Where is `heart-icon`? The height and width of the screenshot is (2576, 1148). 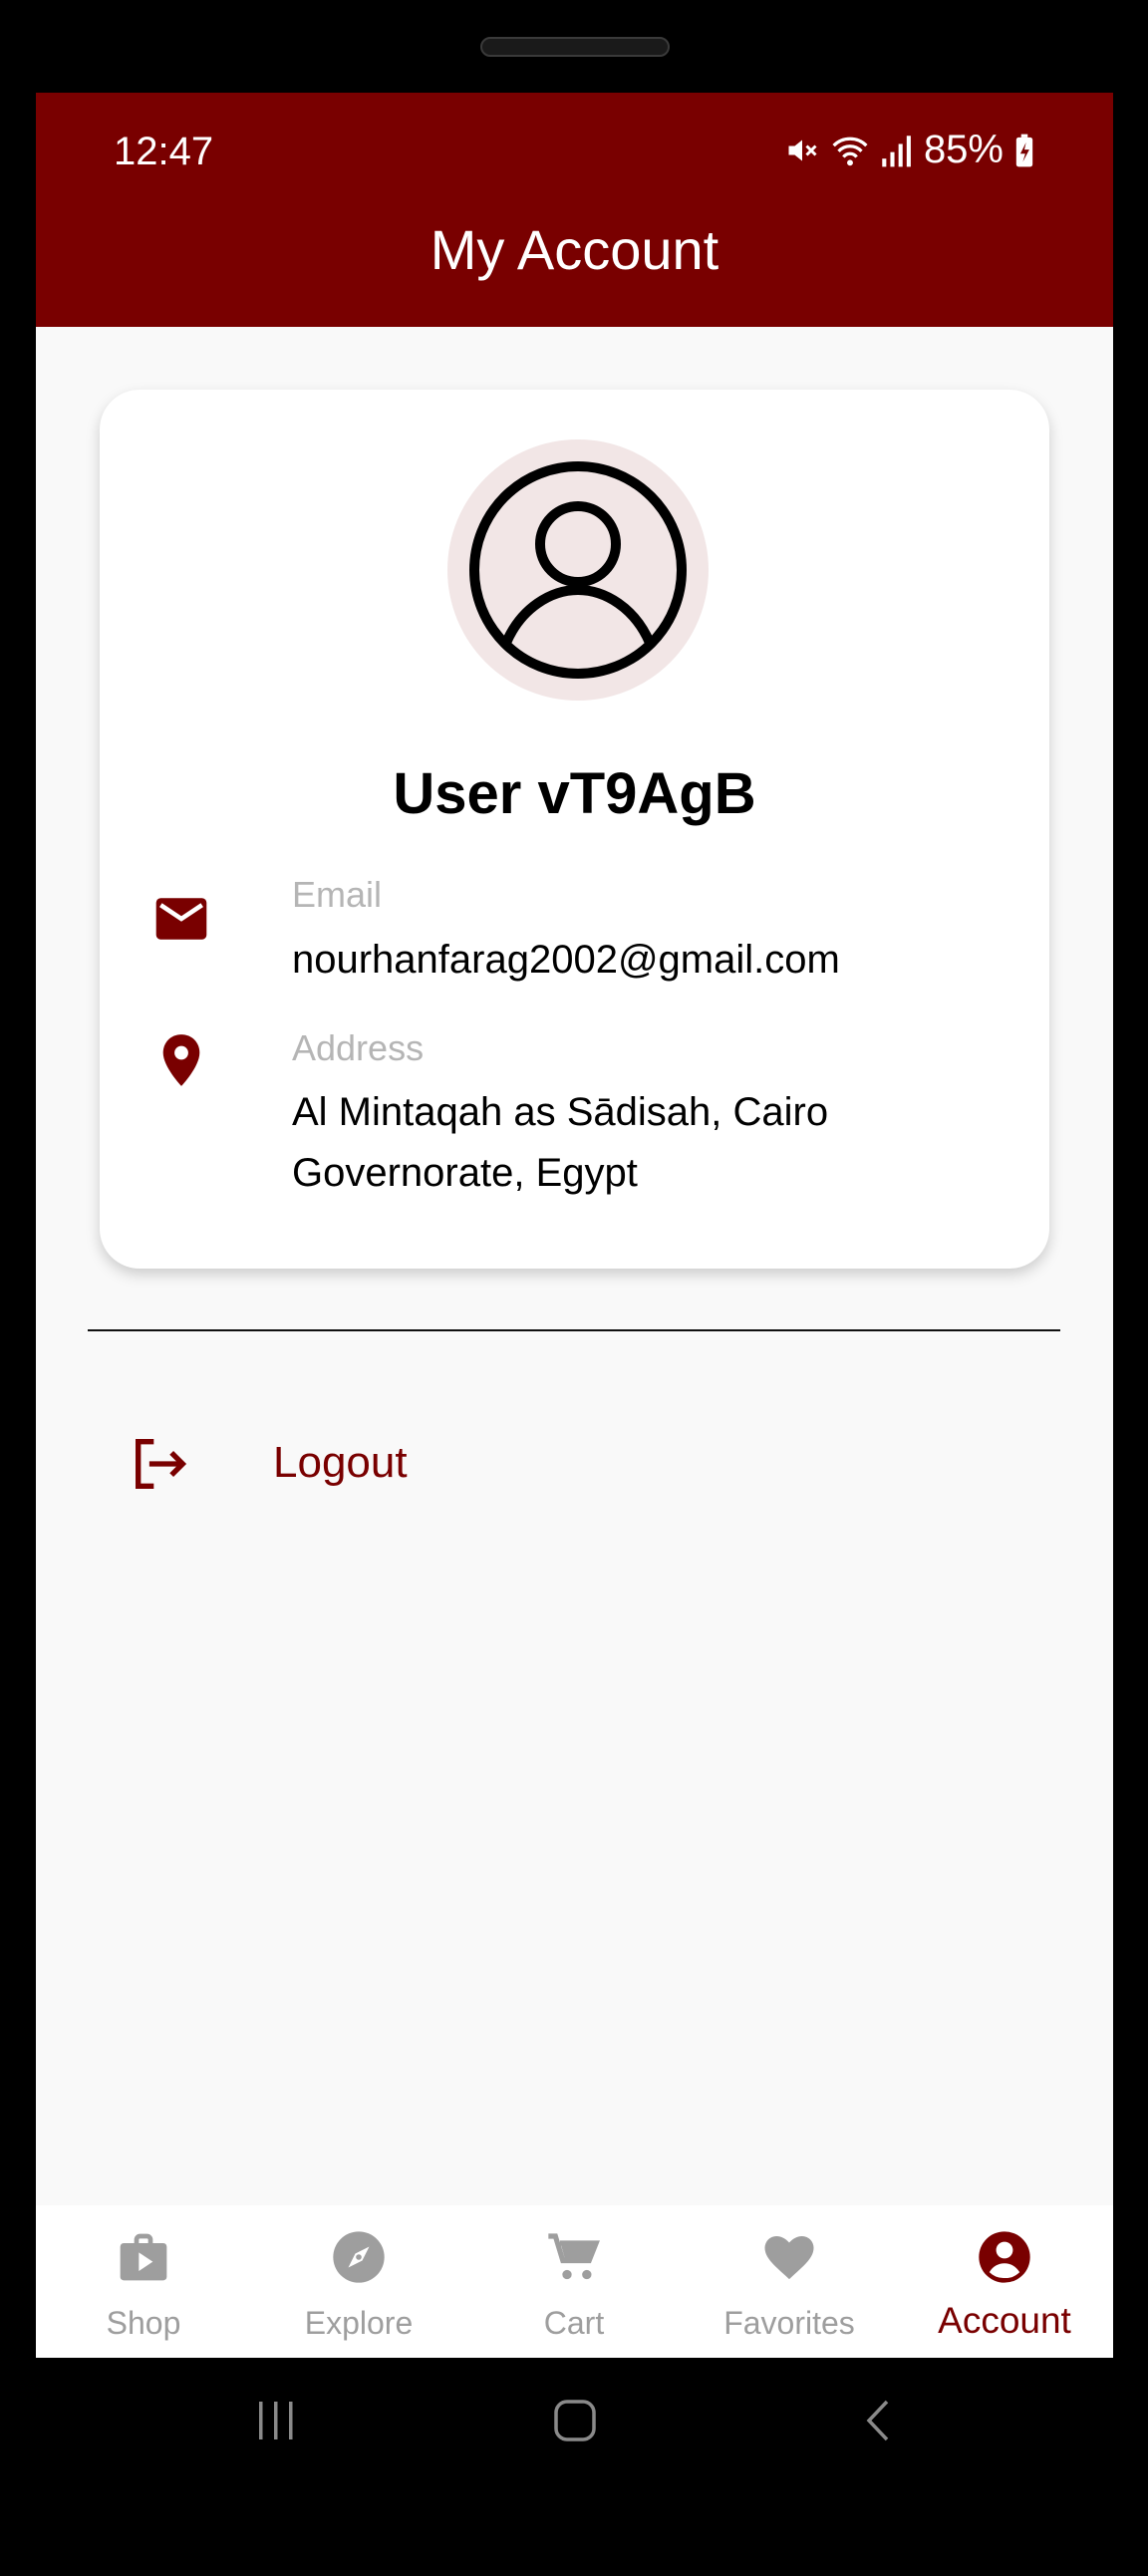
heart-icon is located at coordinates (789, 2258).